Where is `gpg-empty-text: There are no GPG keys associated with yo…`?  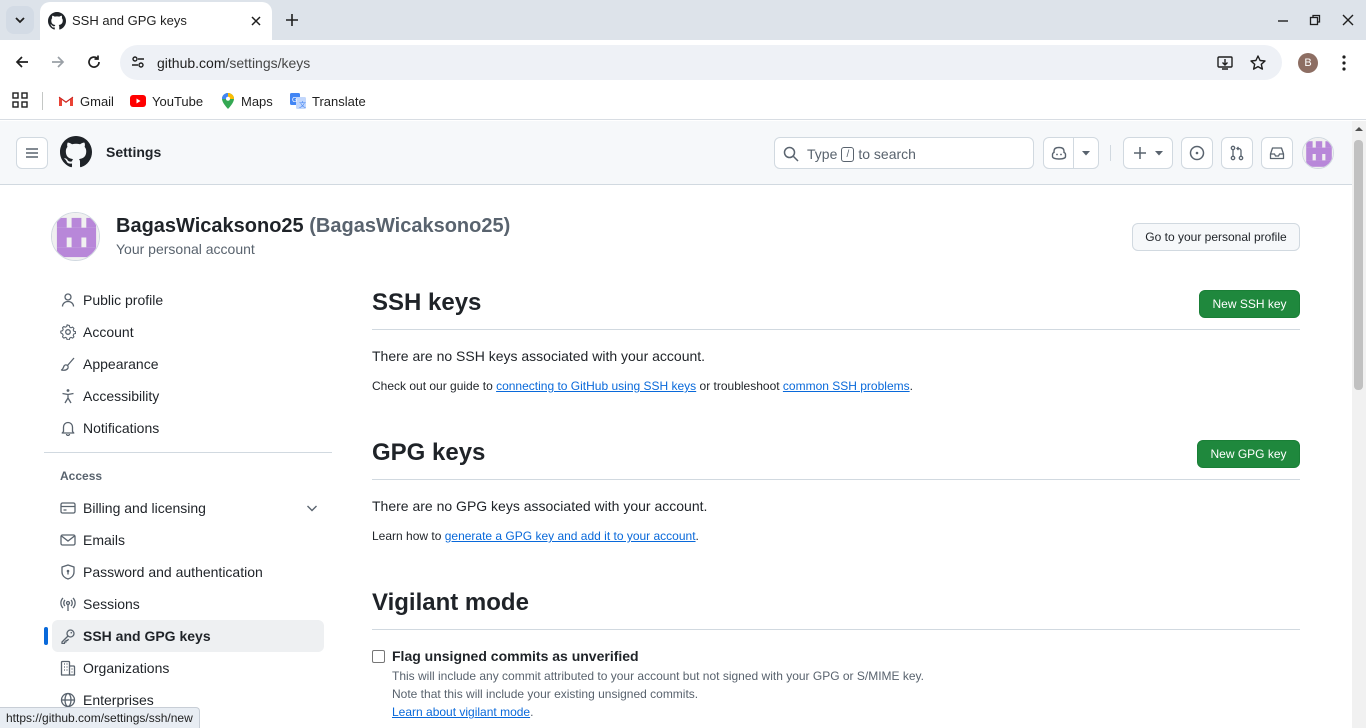
gpg-empty-text: There are no GPG keys associated with yo… is located at coordinates (540, 506).